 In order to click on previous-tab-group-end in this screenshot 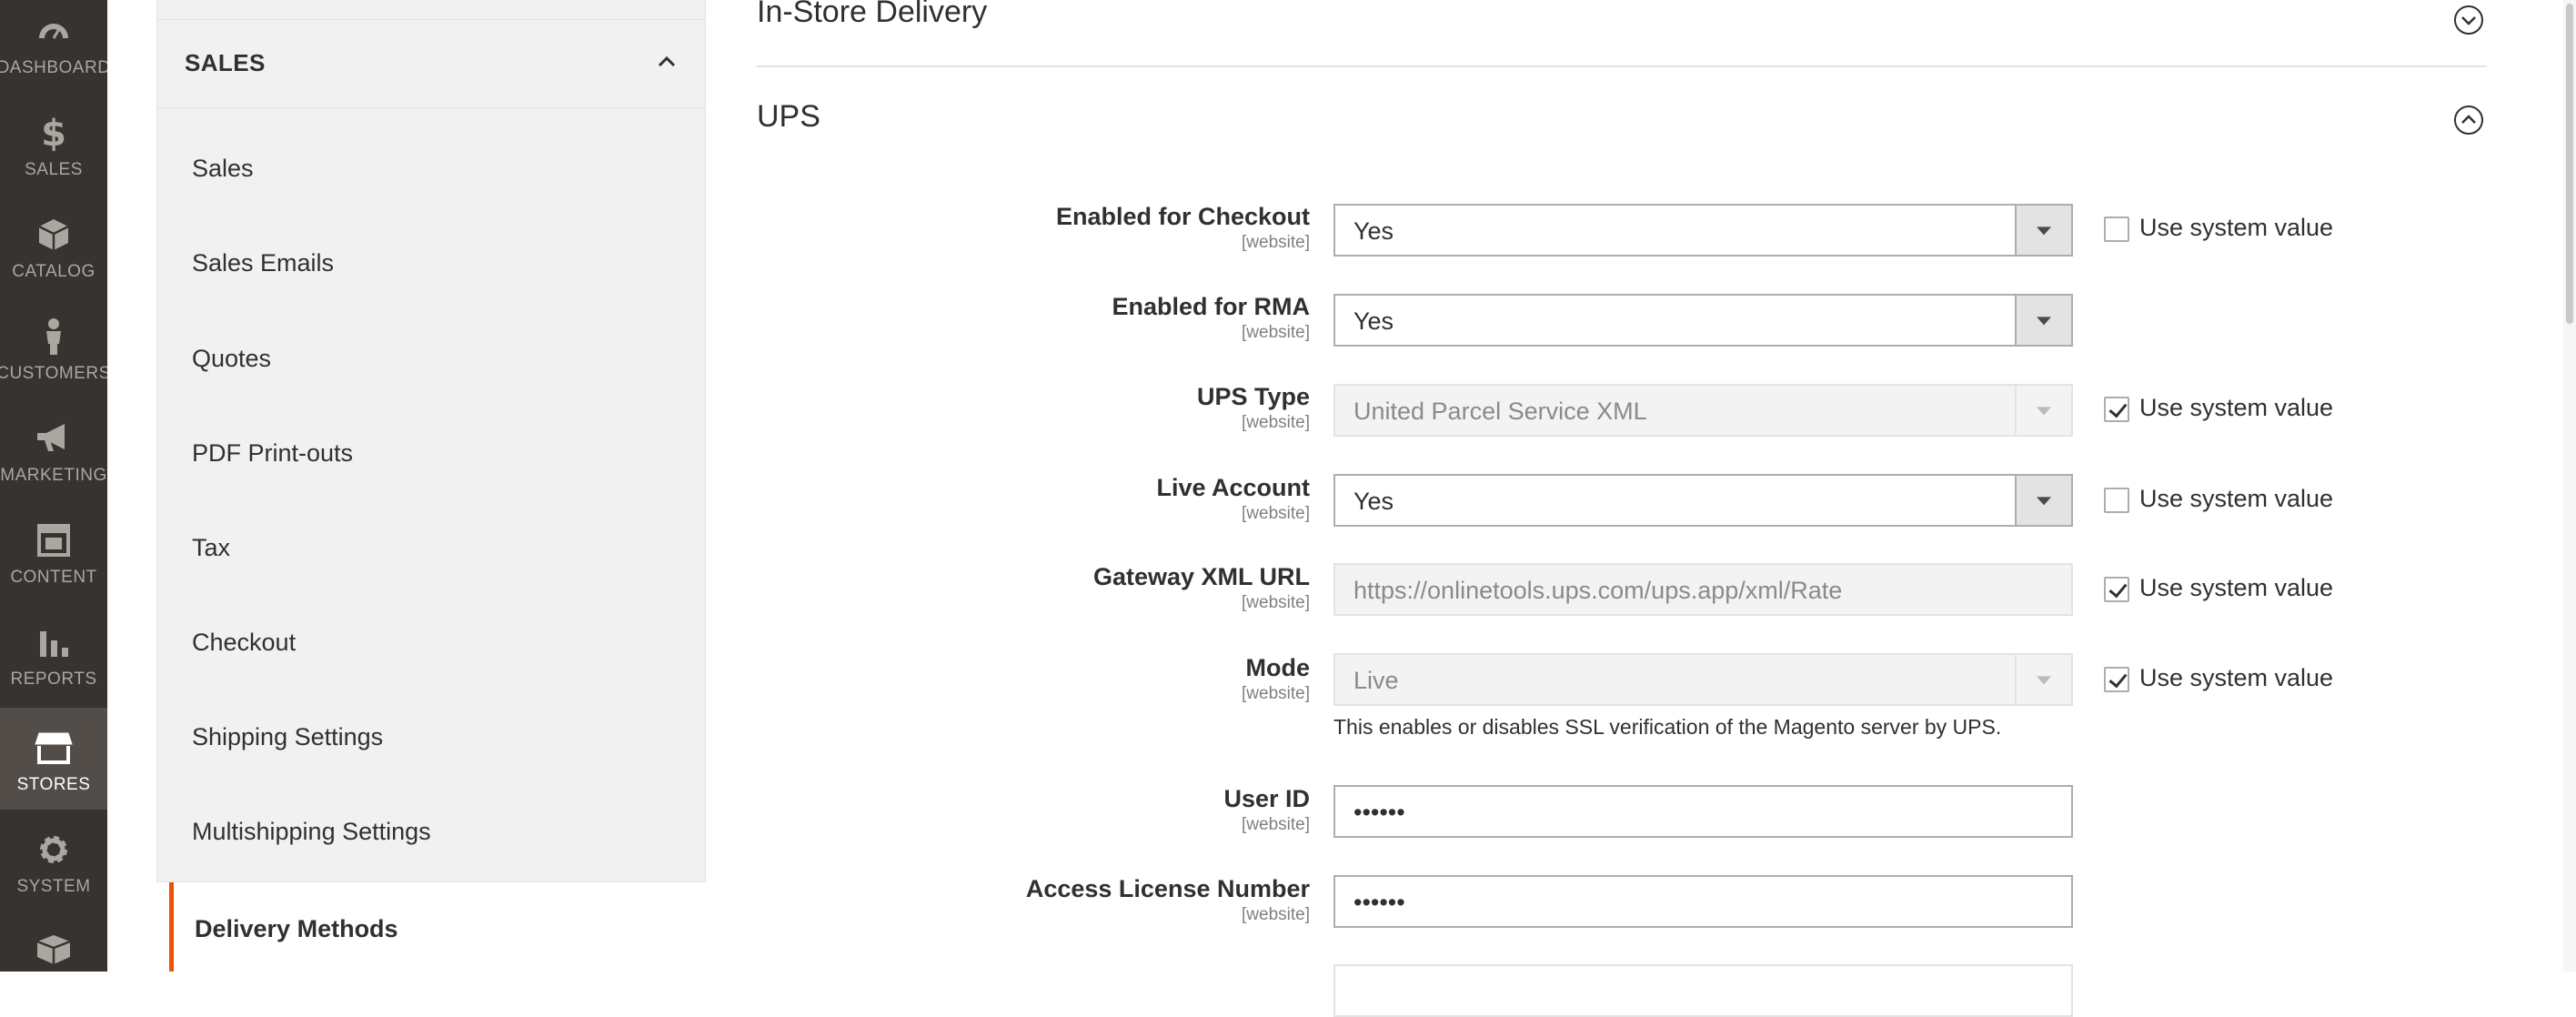, I will do `click(431, 10)`.